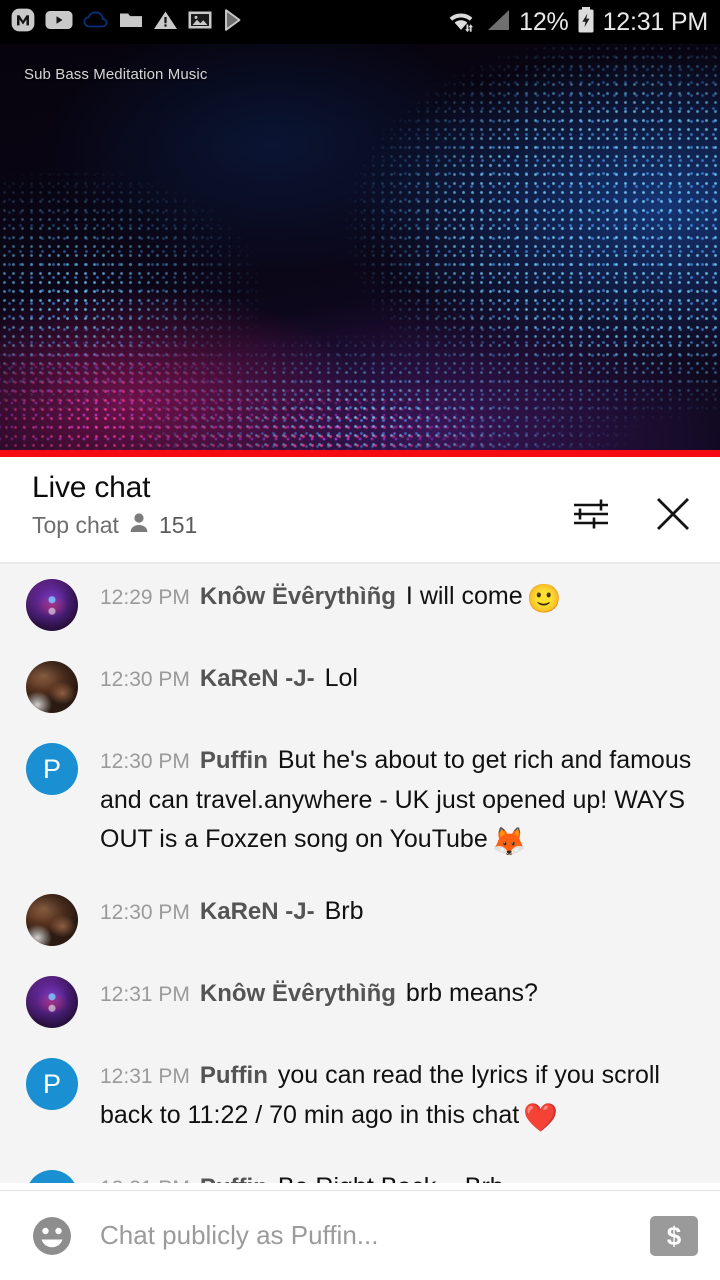 This screenshot has width=720, height=1280. Describe the element at coordinates (544, 598) in the screenshot. I see `message-emoji: 🙂` at that location.